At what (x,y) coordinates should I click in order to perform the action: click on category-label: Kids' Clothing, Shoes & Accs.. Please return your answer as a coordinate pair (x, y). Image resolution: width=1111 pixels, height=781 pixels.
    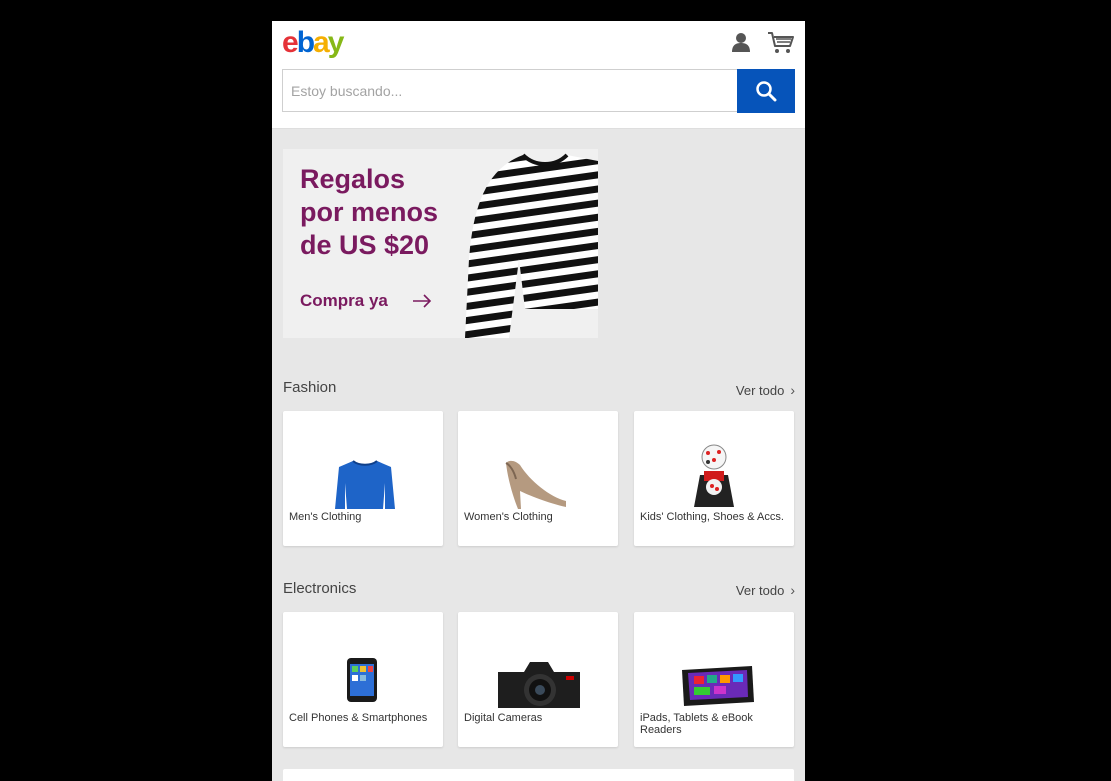
    Looking at the image, I should click on (712, 517).